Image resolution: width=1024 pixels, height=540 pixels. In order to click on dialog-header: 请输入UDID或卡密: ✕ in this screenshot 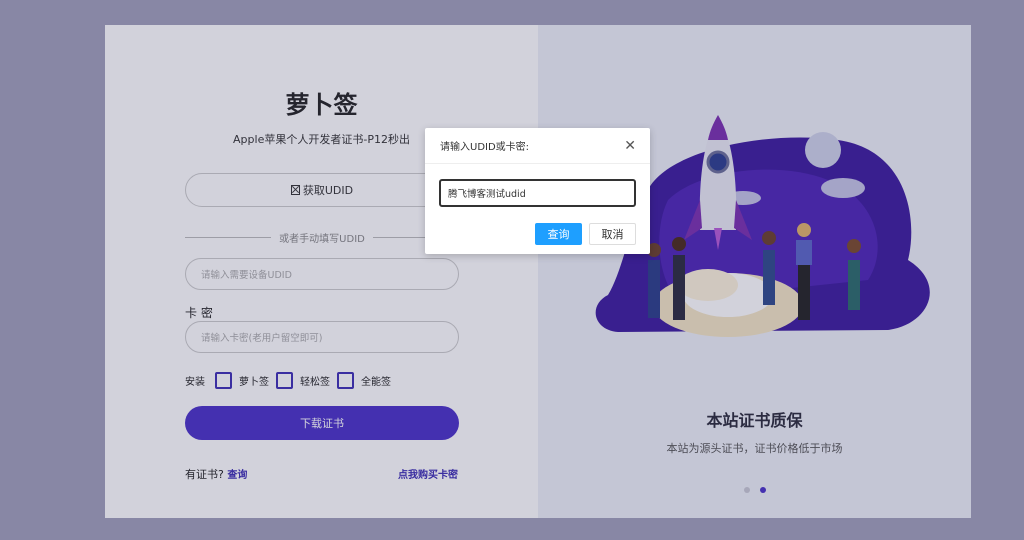, I will do `click(537, 146)`.